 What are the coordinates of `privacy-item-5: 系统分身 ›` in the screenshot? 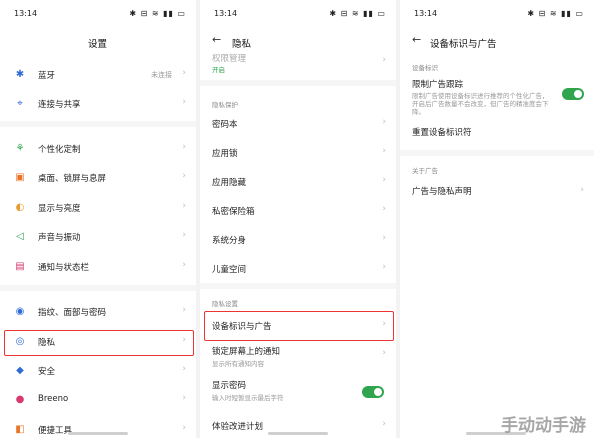 It's located at (298, 240).